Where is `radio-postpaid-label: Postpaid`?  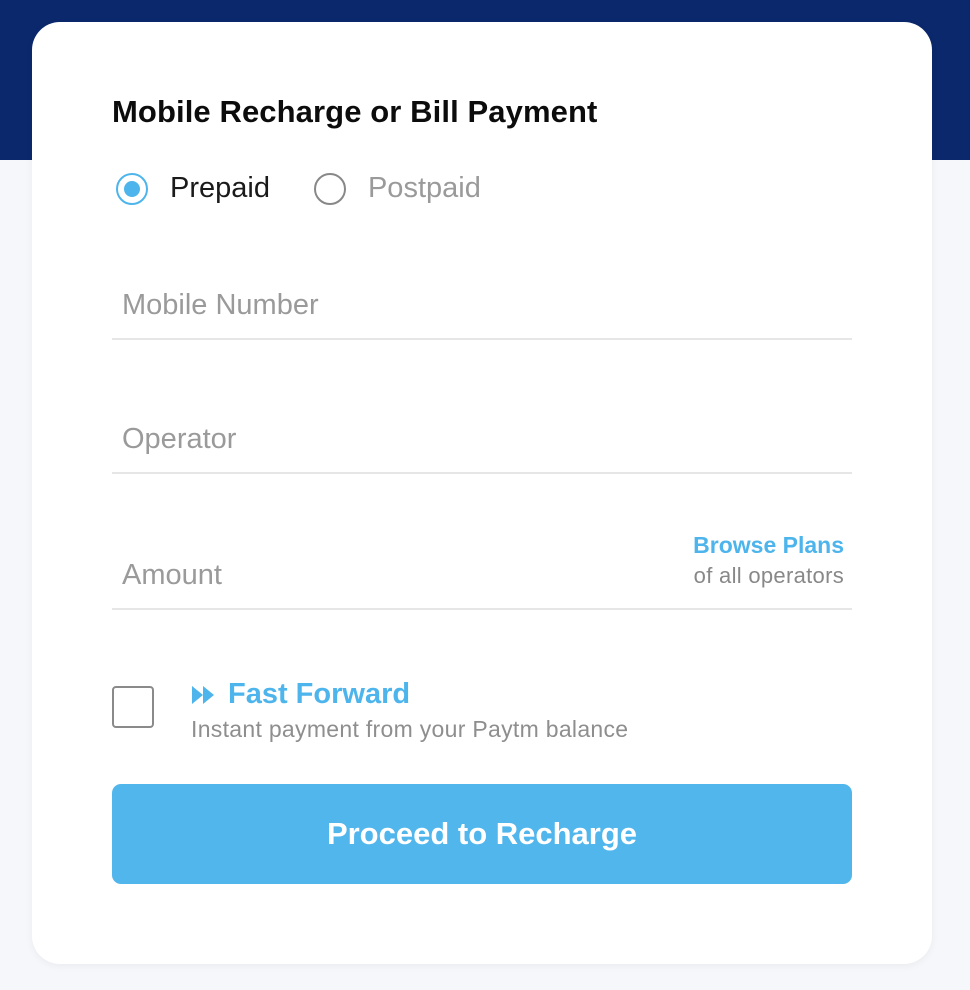 radio-postpaid-label: Postpaid is located at coordinates (424, 188).